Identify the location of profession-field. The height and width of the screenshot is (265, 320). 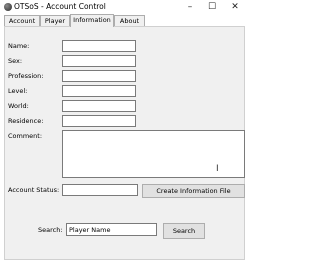
(99, 76).